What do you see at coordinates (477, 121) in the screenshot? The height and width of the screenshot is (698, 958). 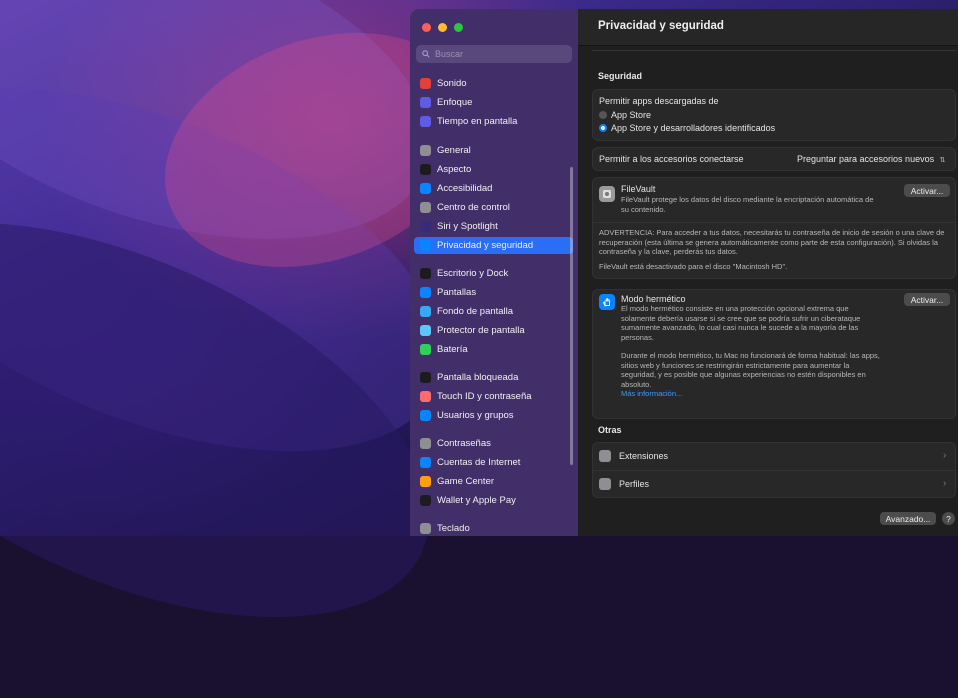 I see `sidebar-item-label: Tiempo en pantalla` at bounding box center [477, 121].